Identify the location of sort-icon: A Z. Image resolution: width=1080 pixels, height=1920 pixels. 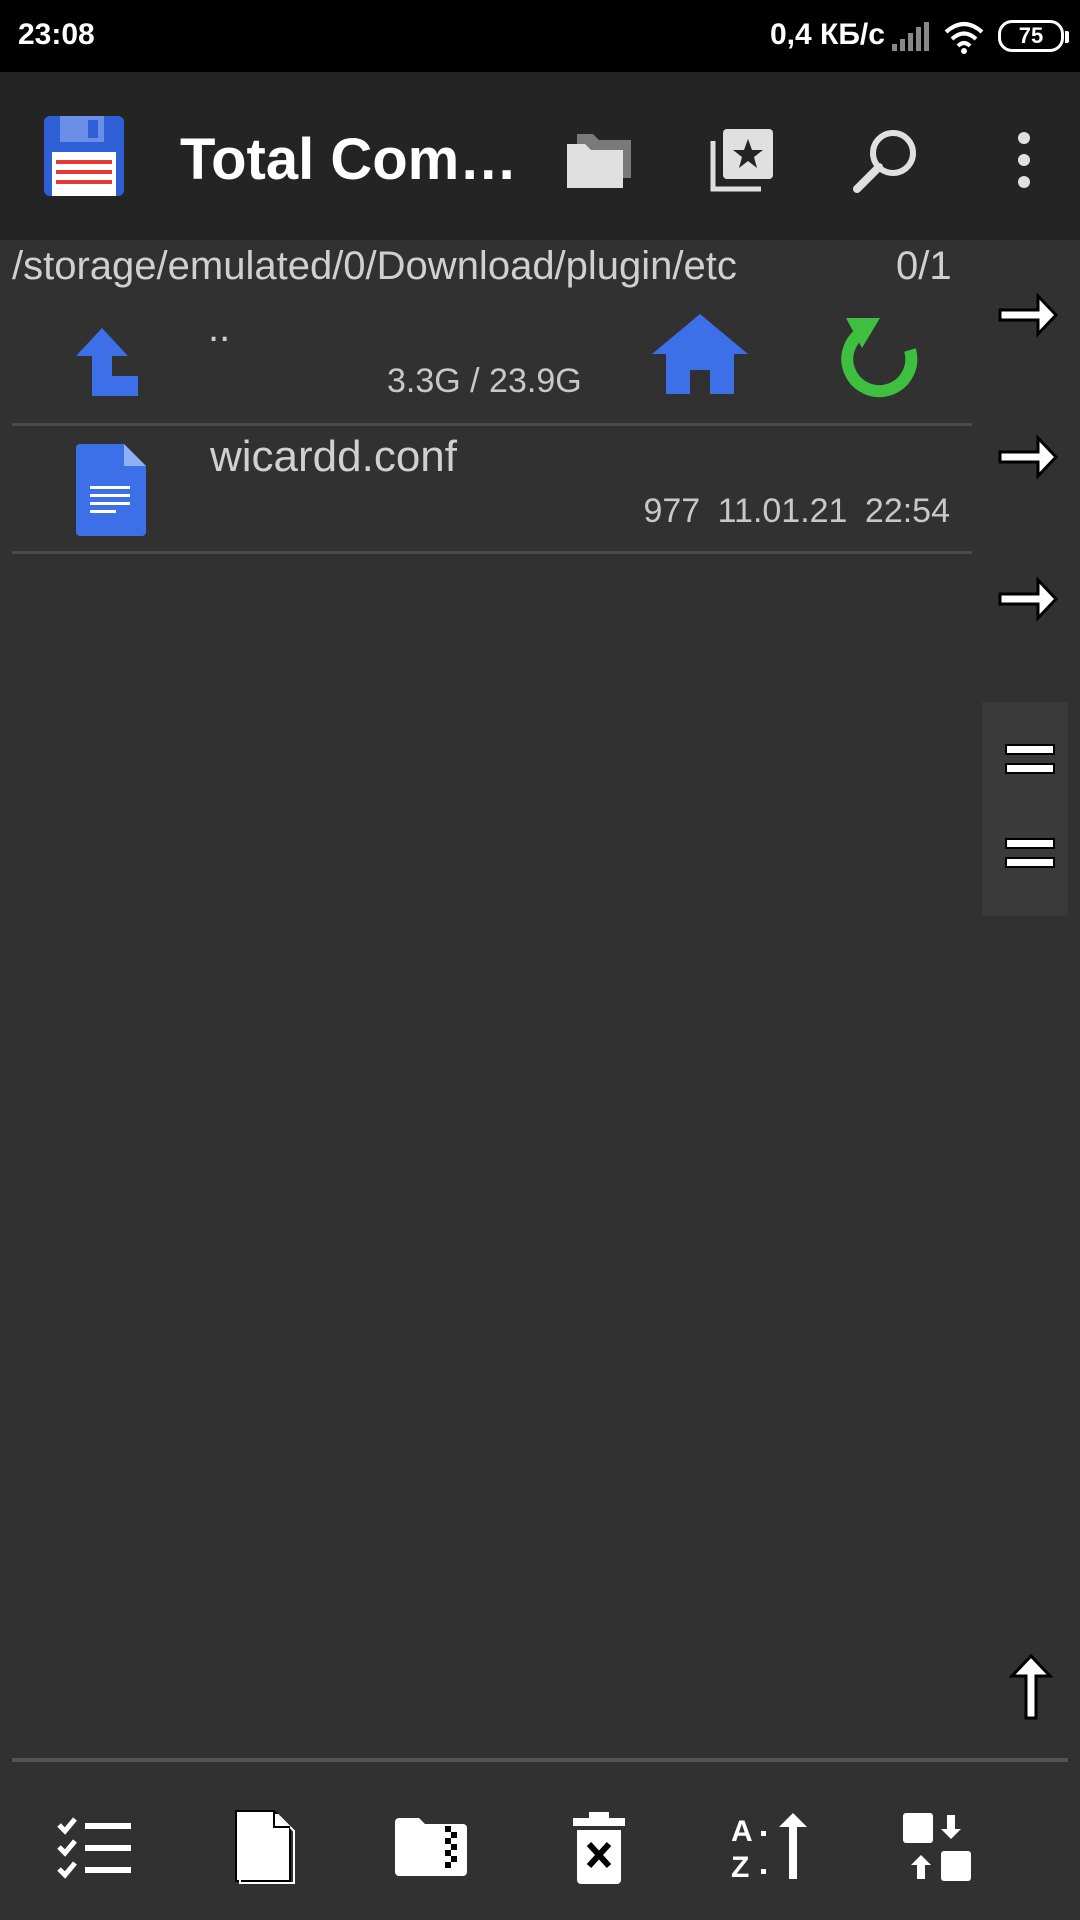
(769, 1847).